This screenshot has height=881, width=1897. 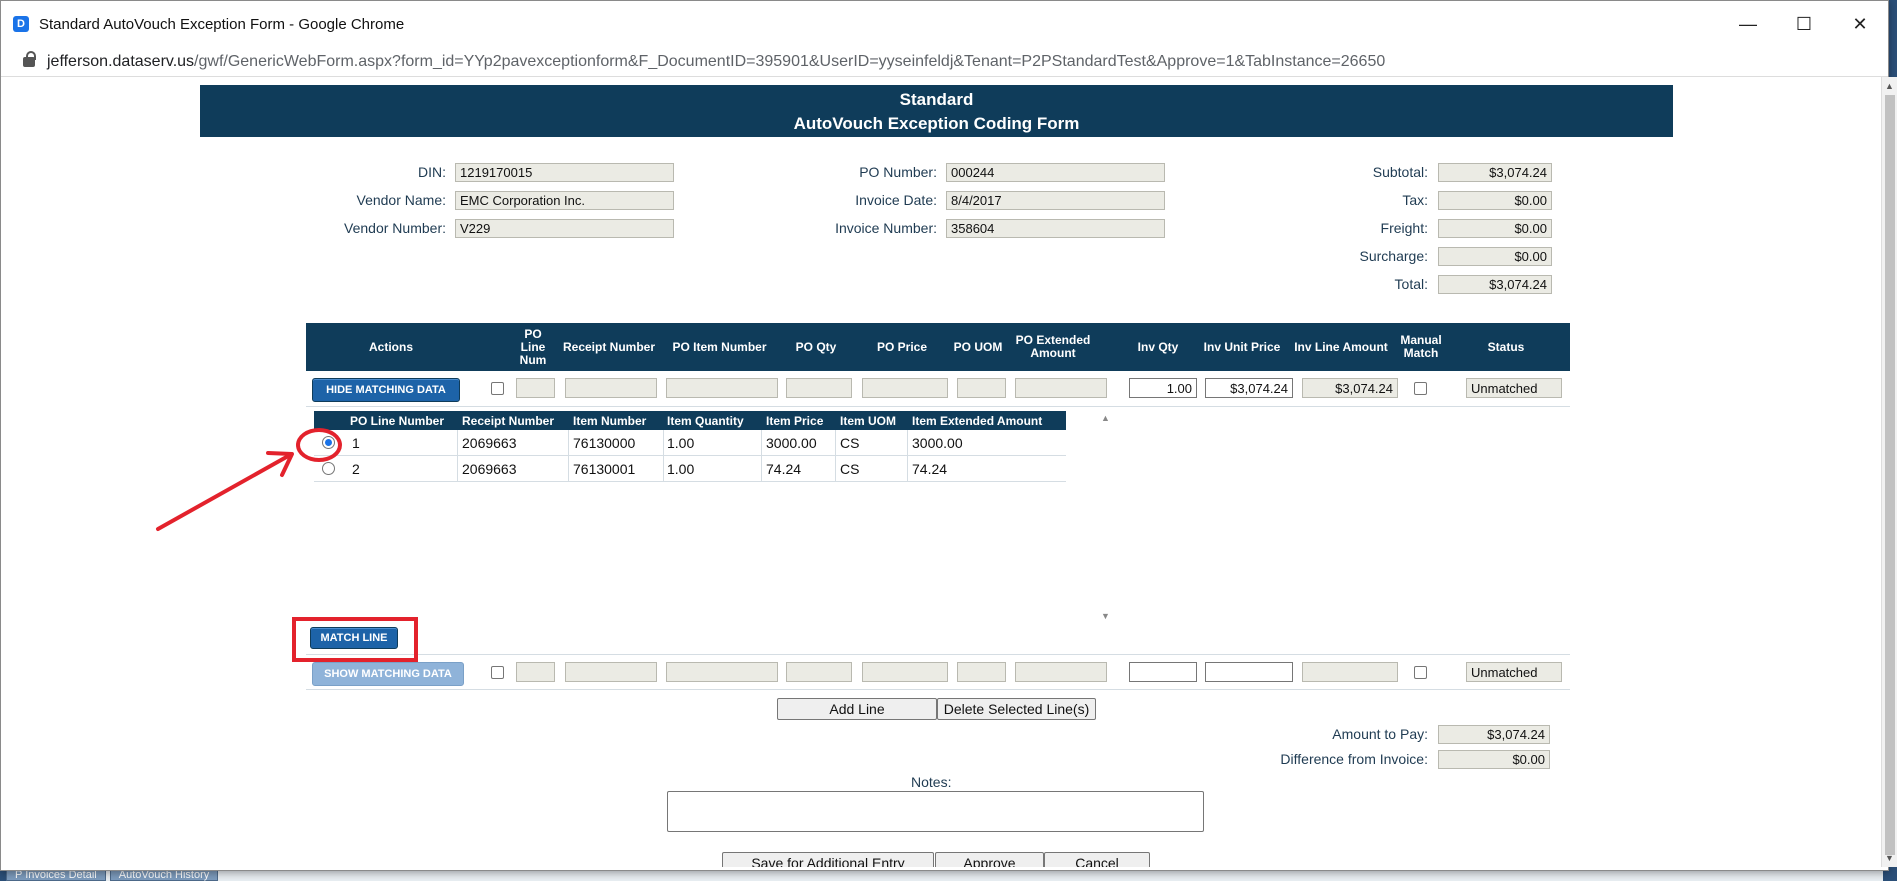 I want to click on table-row: SHOW MATCHING DATA Unmatched, so click(x=938, y=672).